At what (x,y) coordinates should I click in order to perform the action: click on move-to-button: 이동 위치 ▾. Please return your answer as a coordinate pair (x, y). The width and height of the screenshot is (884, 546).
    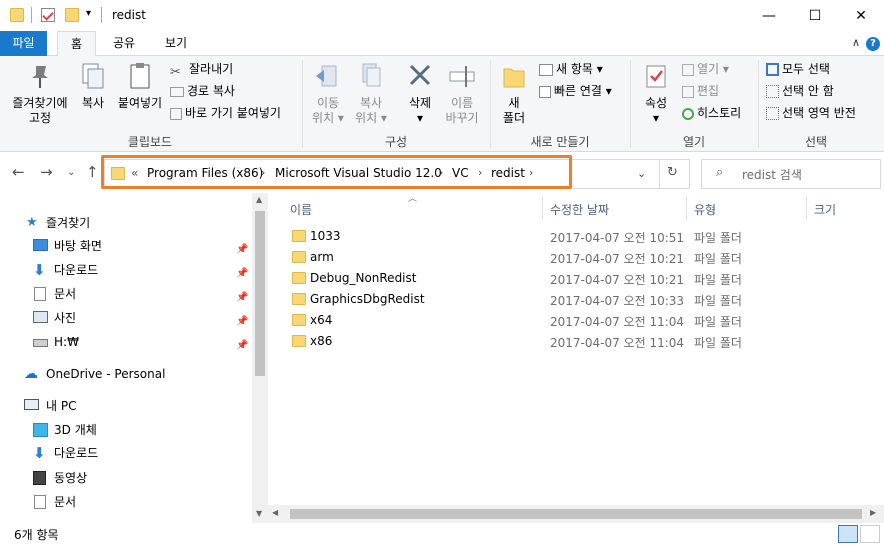
    Looking at the image, I should click on (328, 93).